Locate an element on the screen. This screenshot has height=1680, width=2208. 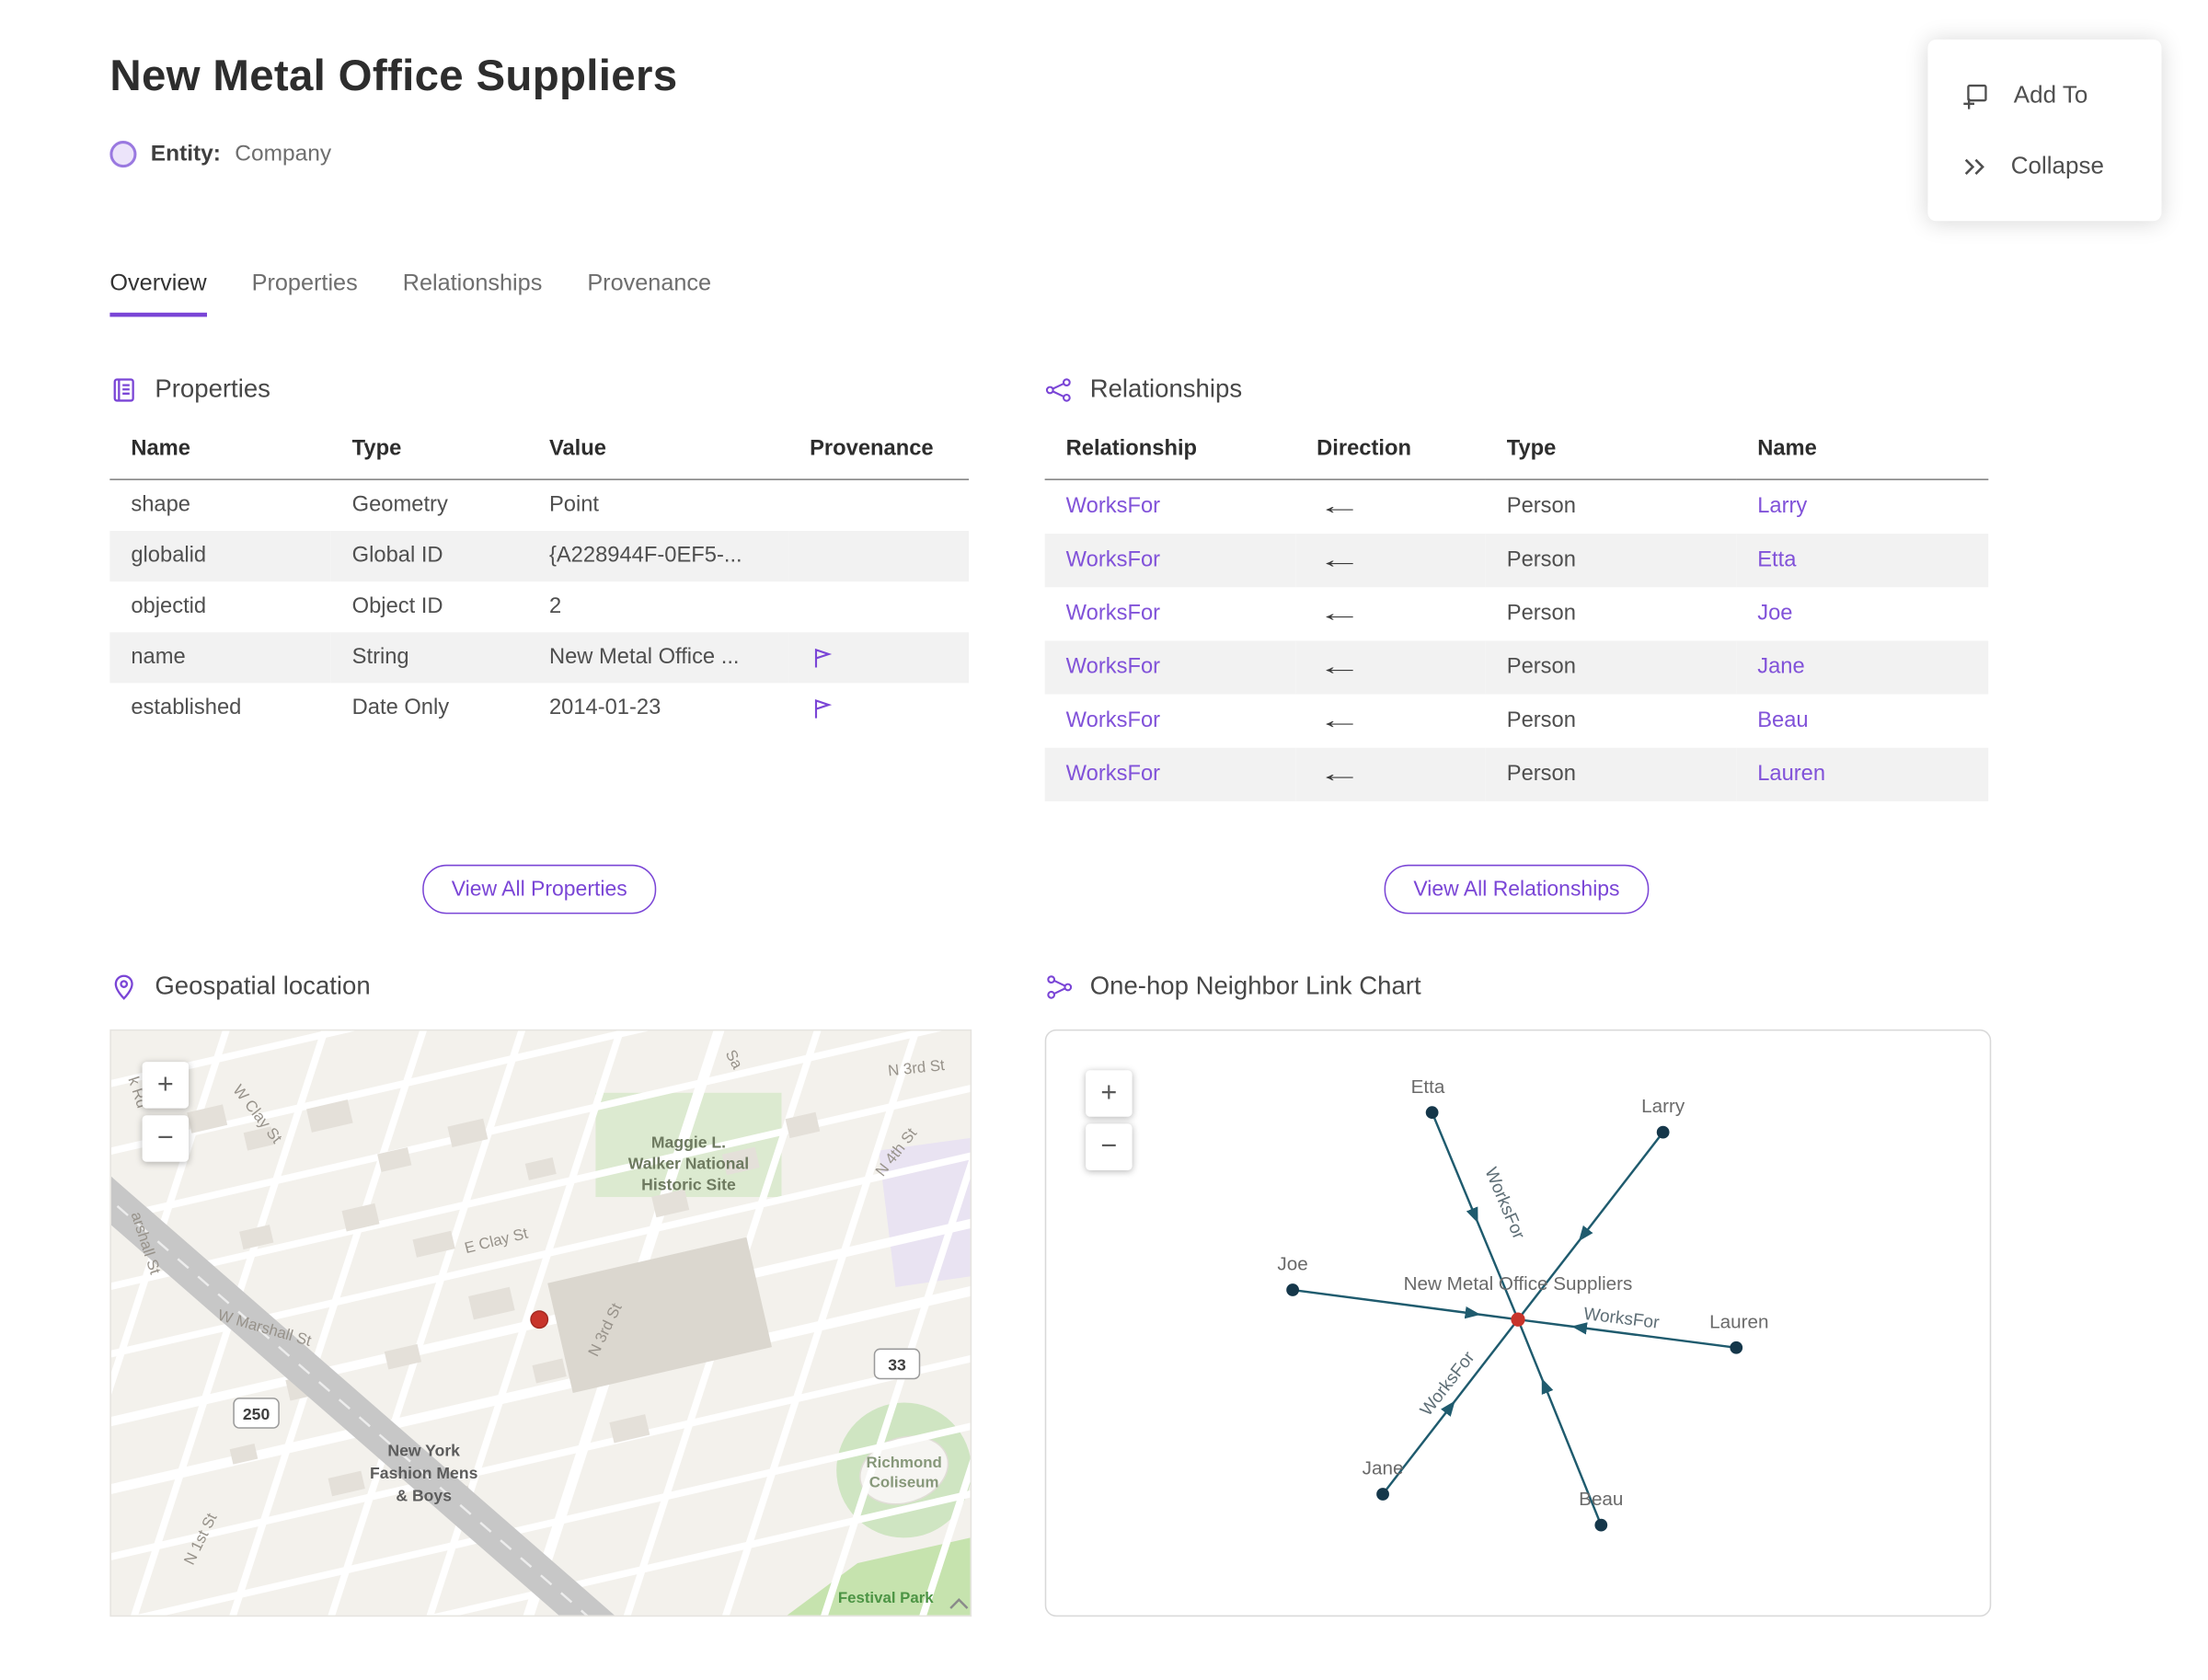
properties-header-row: Name Type Value Provenance is located at coordinates (539, 451).